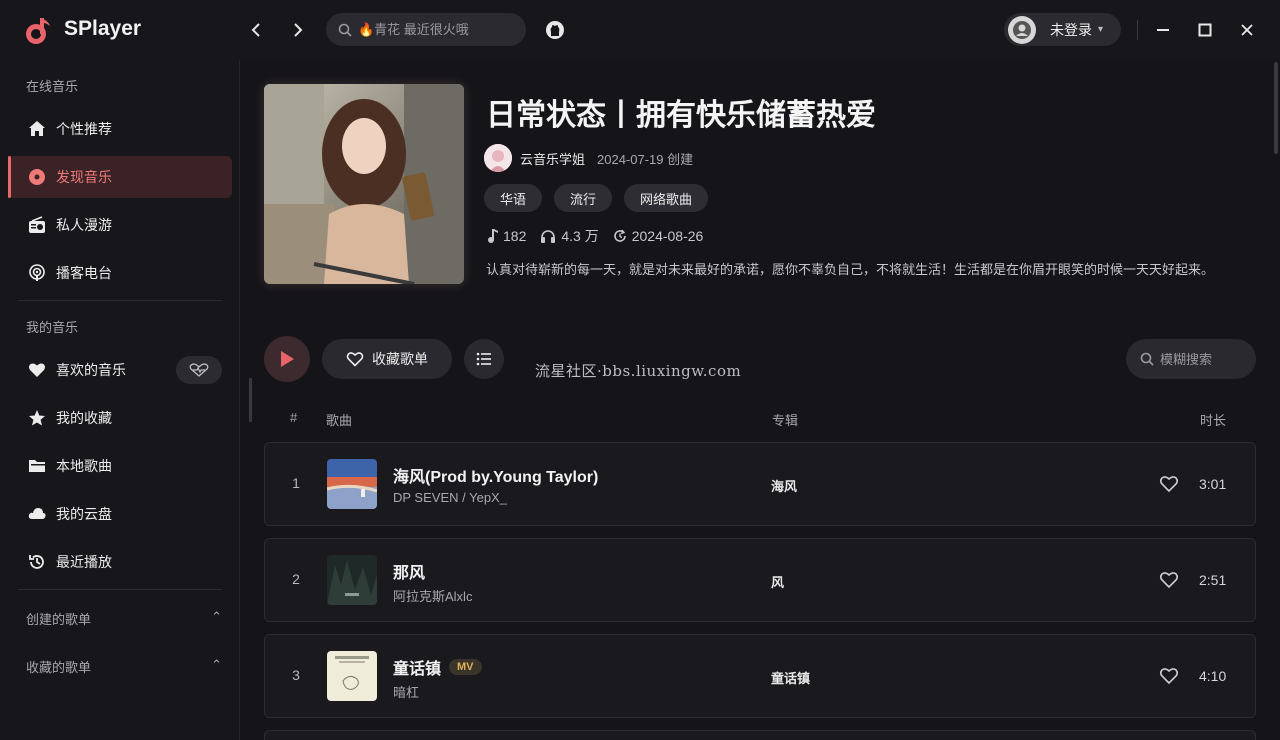 This screenshot has height=740, width=1280. Describe the element at coordinates (37, 562) in the screenshot. I see `history-icon` at that location.